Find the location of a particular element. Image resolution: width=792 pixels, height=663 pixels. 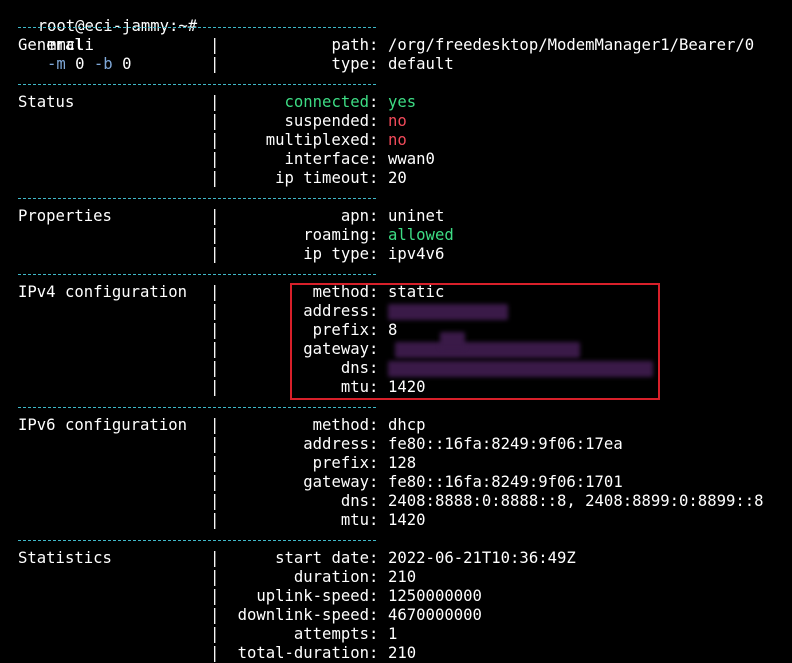

field-key: type is located at coordinates (350, 64).